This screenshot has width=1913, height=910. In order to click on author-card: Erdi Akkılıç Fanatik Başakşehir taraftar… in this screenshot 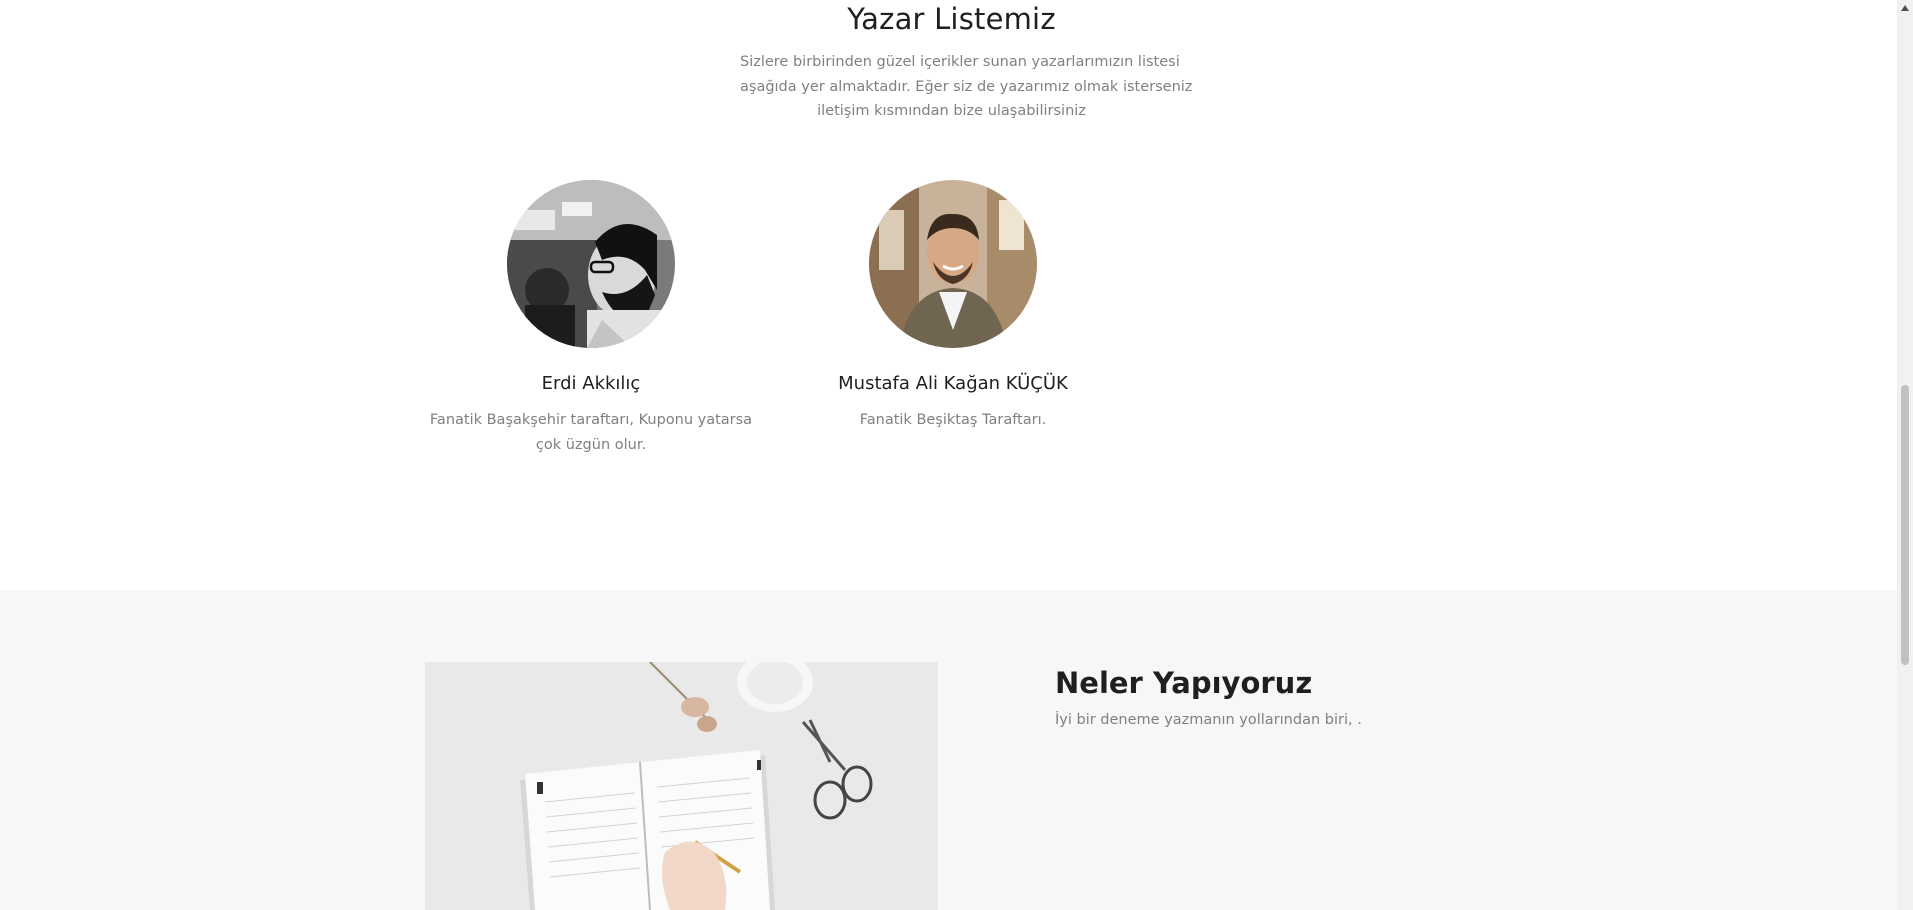, I will do `click(591, 318)`.